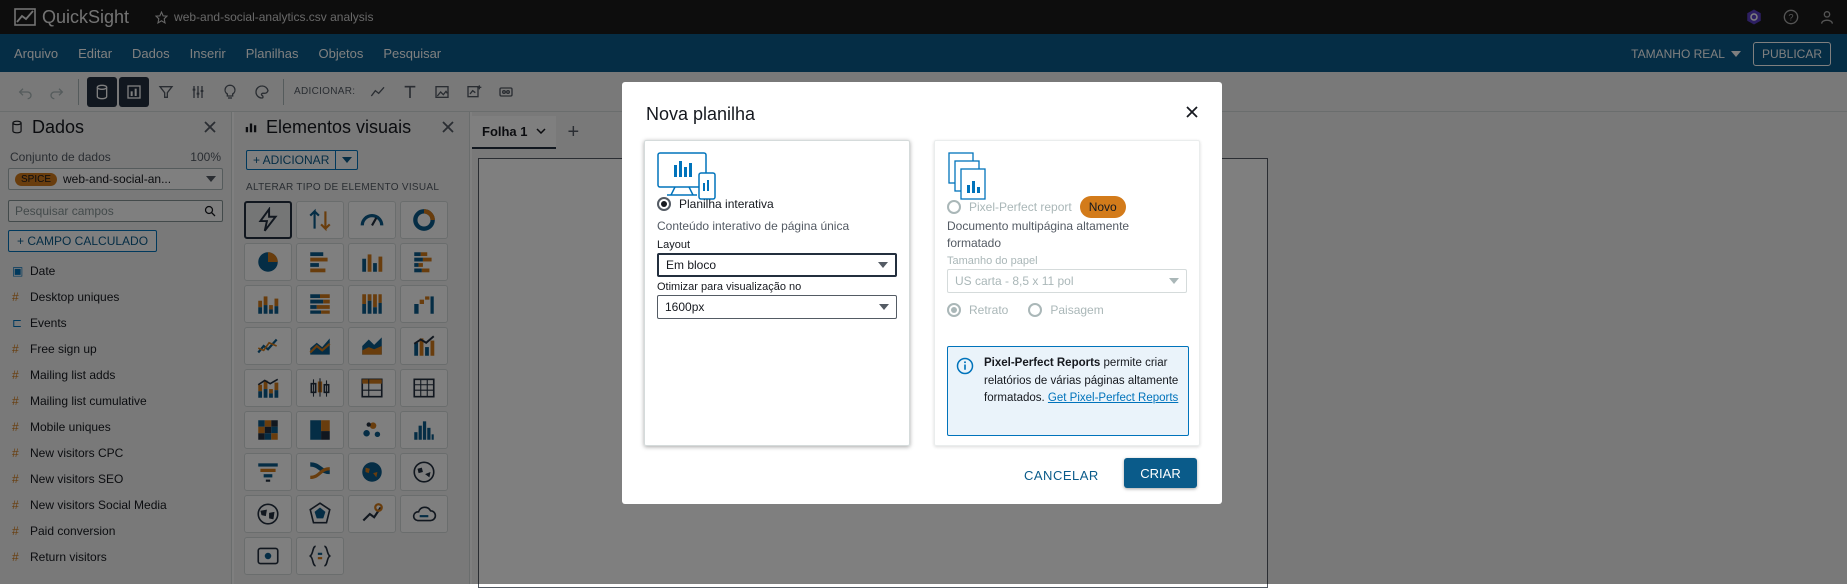 Image resolution: width=1847 pixels, height=588 pixels. Describe the element at coordinates (992, 261) in the screenshot. I see `paper-size-label: Tamanho do papel` at that location.